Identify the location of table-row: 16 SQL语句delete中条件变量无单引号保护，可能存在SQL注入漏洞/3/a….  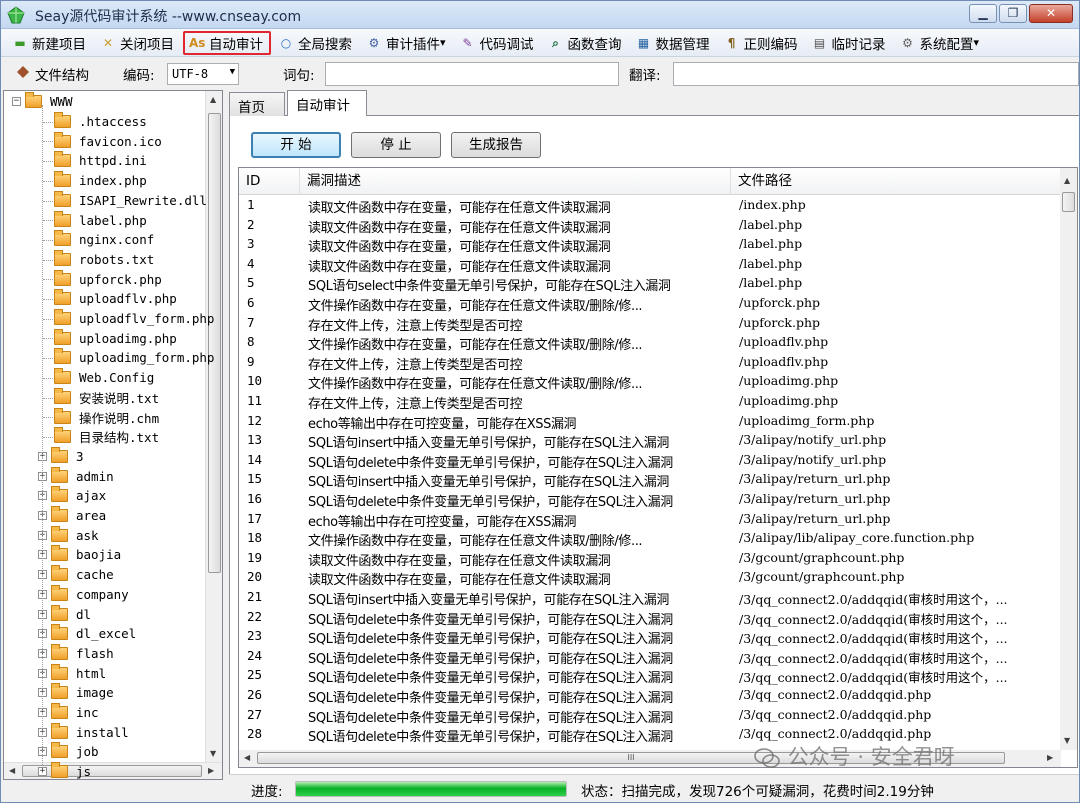
(650, 500).